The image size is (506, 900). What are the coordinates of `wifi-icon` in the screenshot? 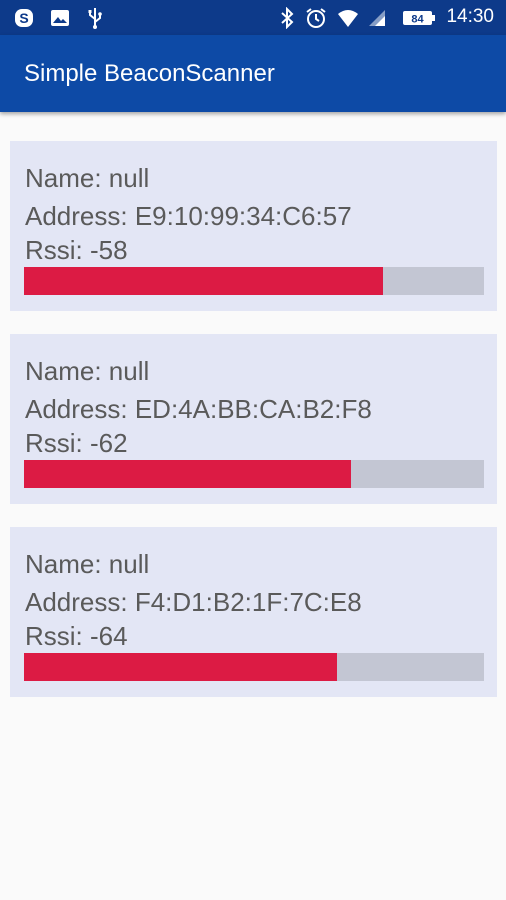 It's located at (348, 18).